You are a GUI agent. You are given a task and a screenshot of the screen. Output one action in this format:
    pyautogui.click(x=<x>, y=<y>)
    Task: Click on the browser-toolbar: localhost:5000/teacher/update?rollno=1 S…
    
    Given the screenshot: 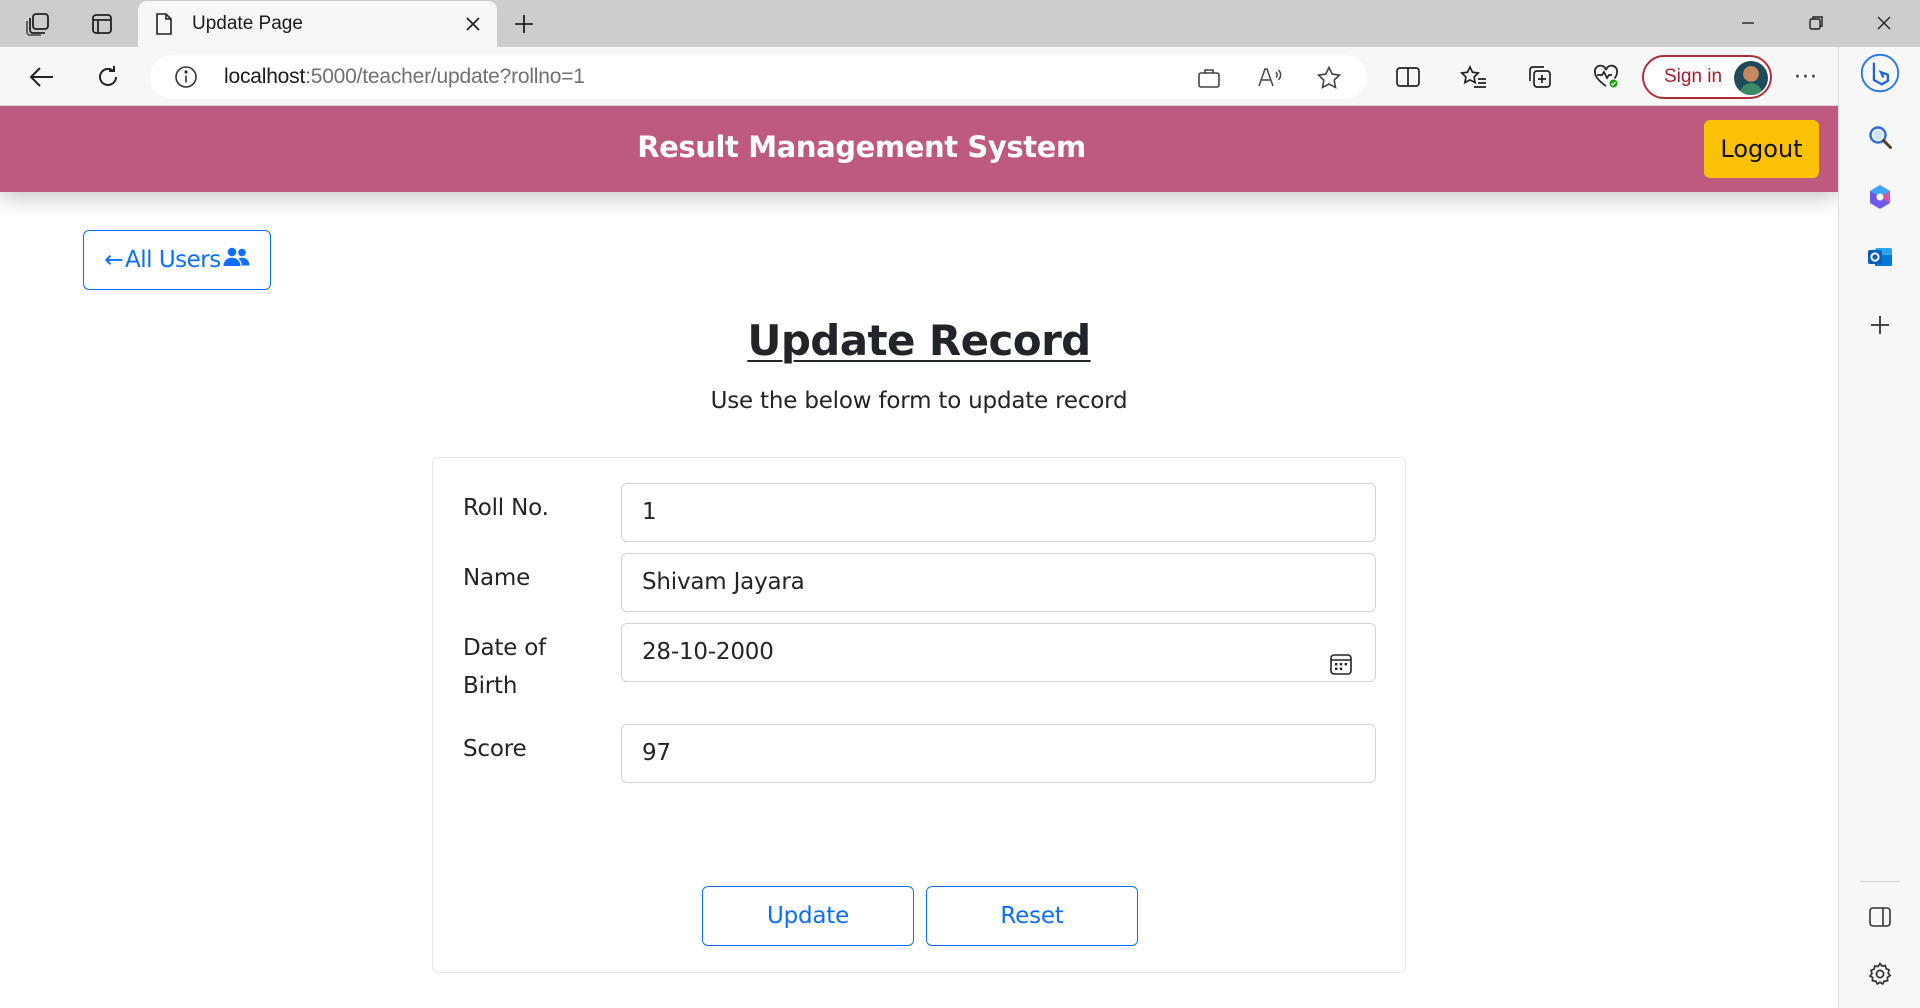 What is the action you would take?
    pyautogui.click(x=960, y=76)
    